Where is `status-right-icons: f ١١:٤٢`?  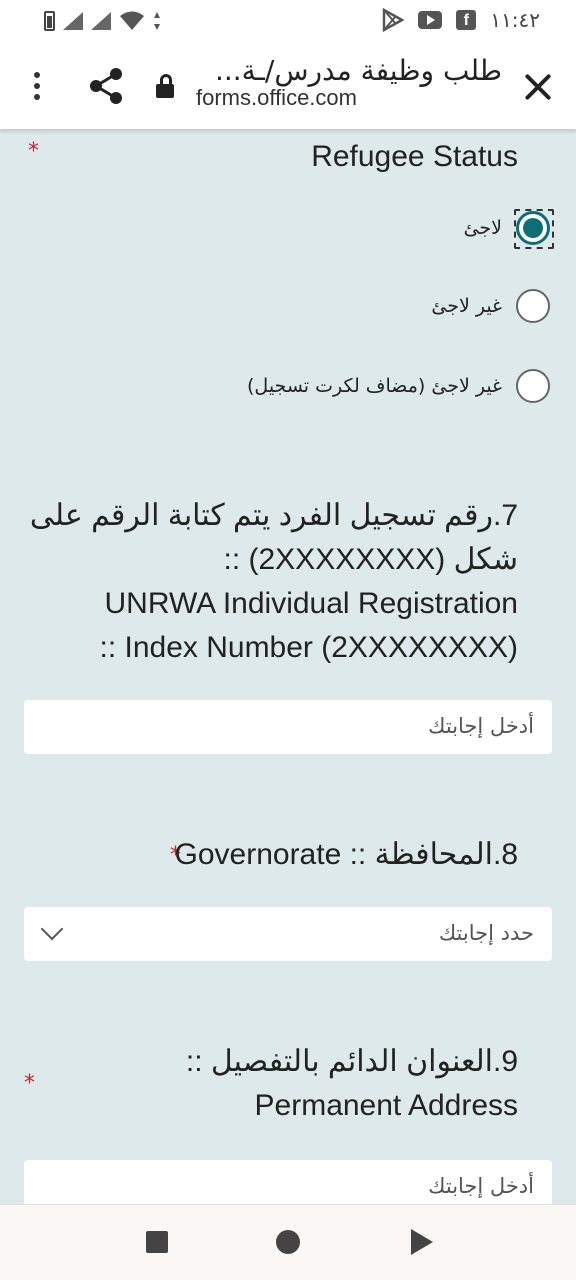
status-right-icons: f ١١:٤٢ is located at coordinates (461, 20).